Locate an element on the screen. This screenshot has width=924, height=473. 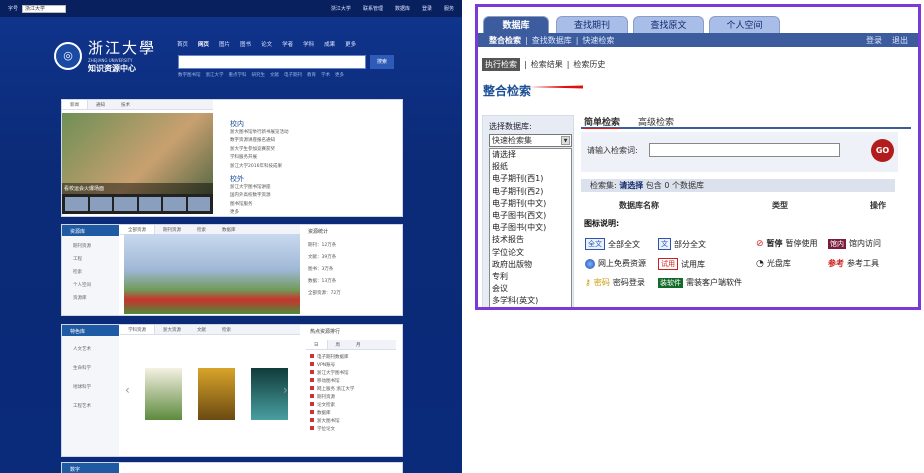
hot-word: 教育 is located at coordinates (311, 75).